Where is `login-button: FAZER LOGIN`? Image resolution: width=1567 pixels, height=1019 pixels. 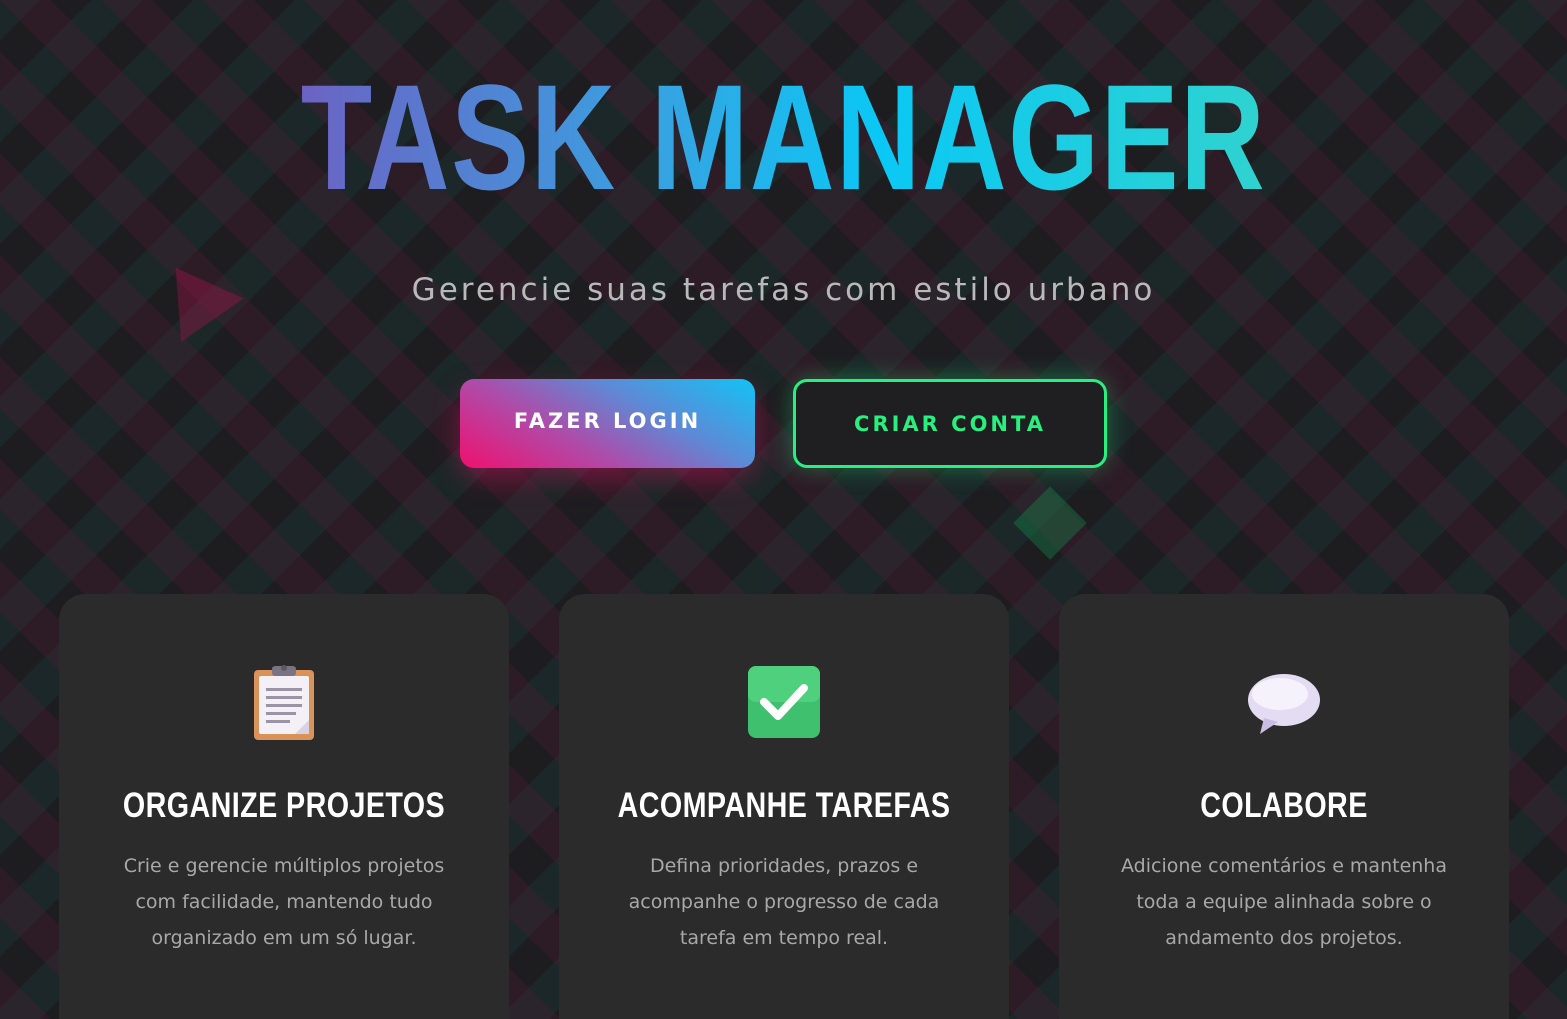
login-button: FAZER LOGIN is located at coordinates (607, 423).